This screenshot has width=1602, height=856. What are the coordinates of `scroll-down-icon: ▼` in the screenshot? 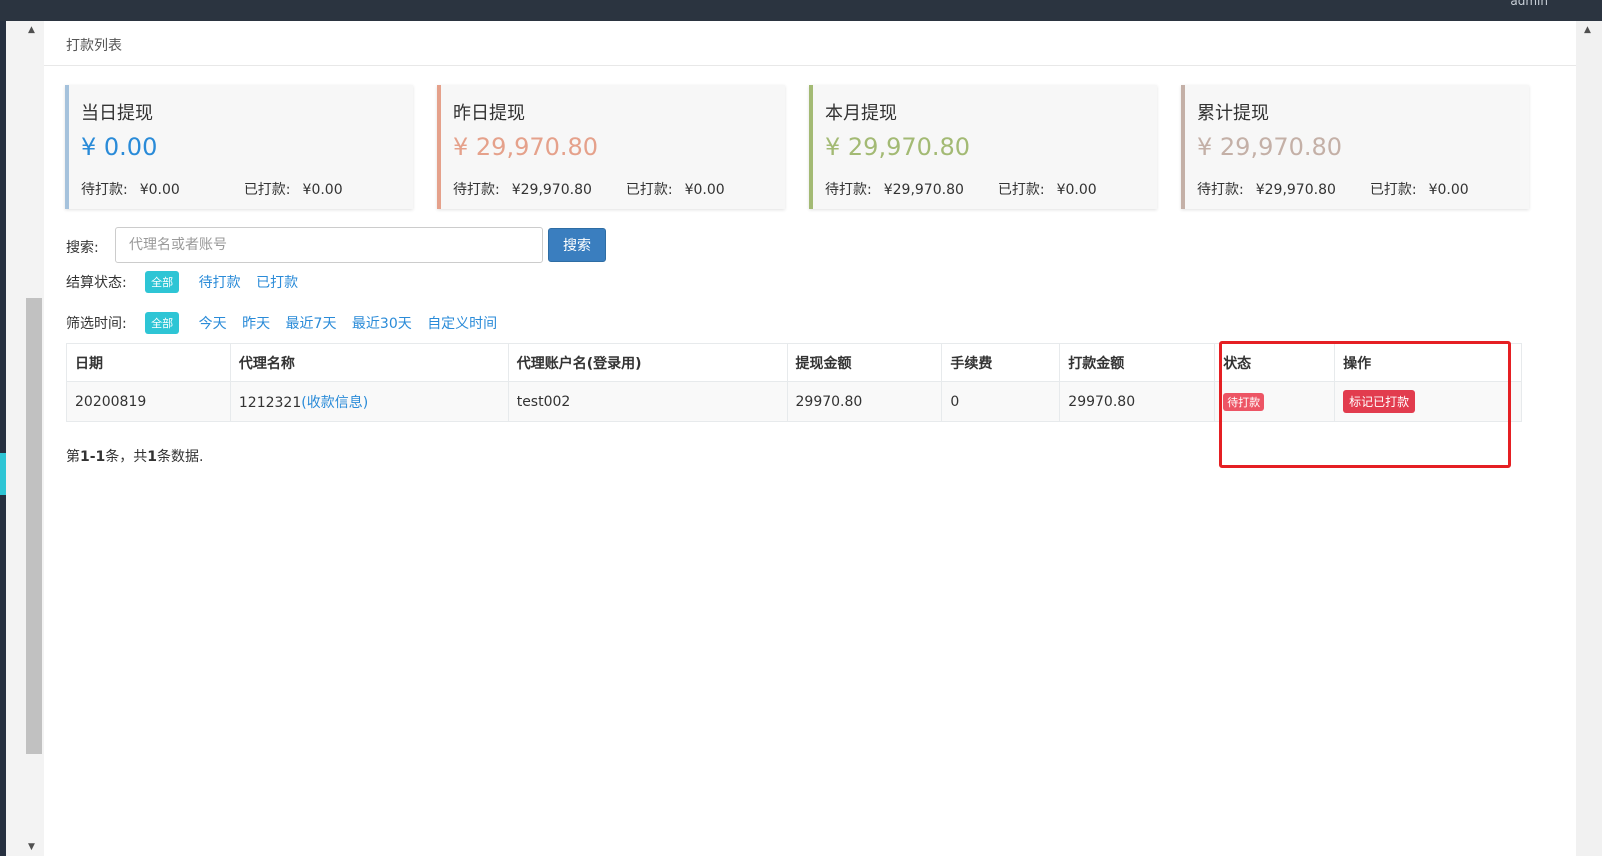 It's located at (31, 847).